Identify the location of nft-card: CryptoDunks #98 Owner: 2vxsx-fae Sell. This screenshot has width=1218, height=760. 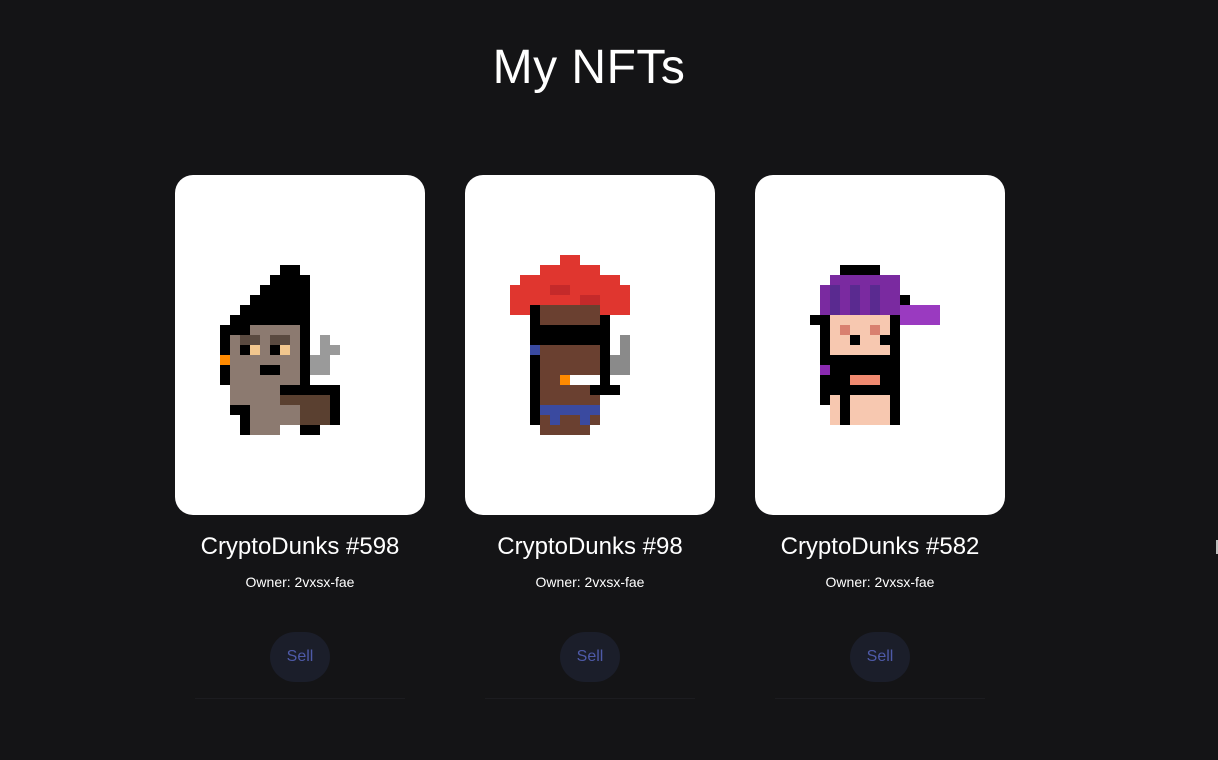
(590, 437).